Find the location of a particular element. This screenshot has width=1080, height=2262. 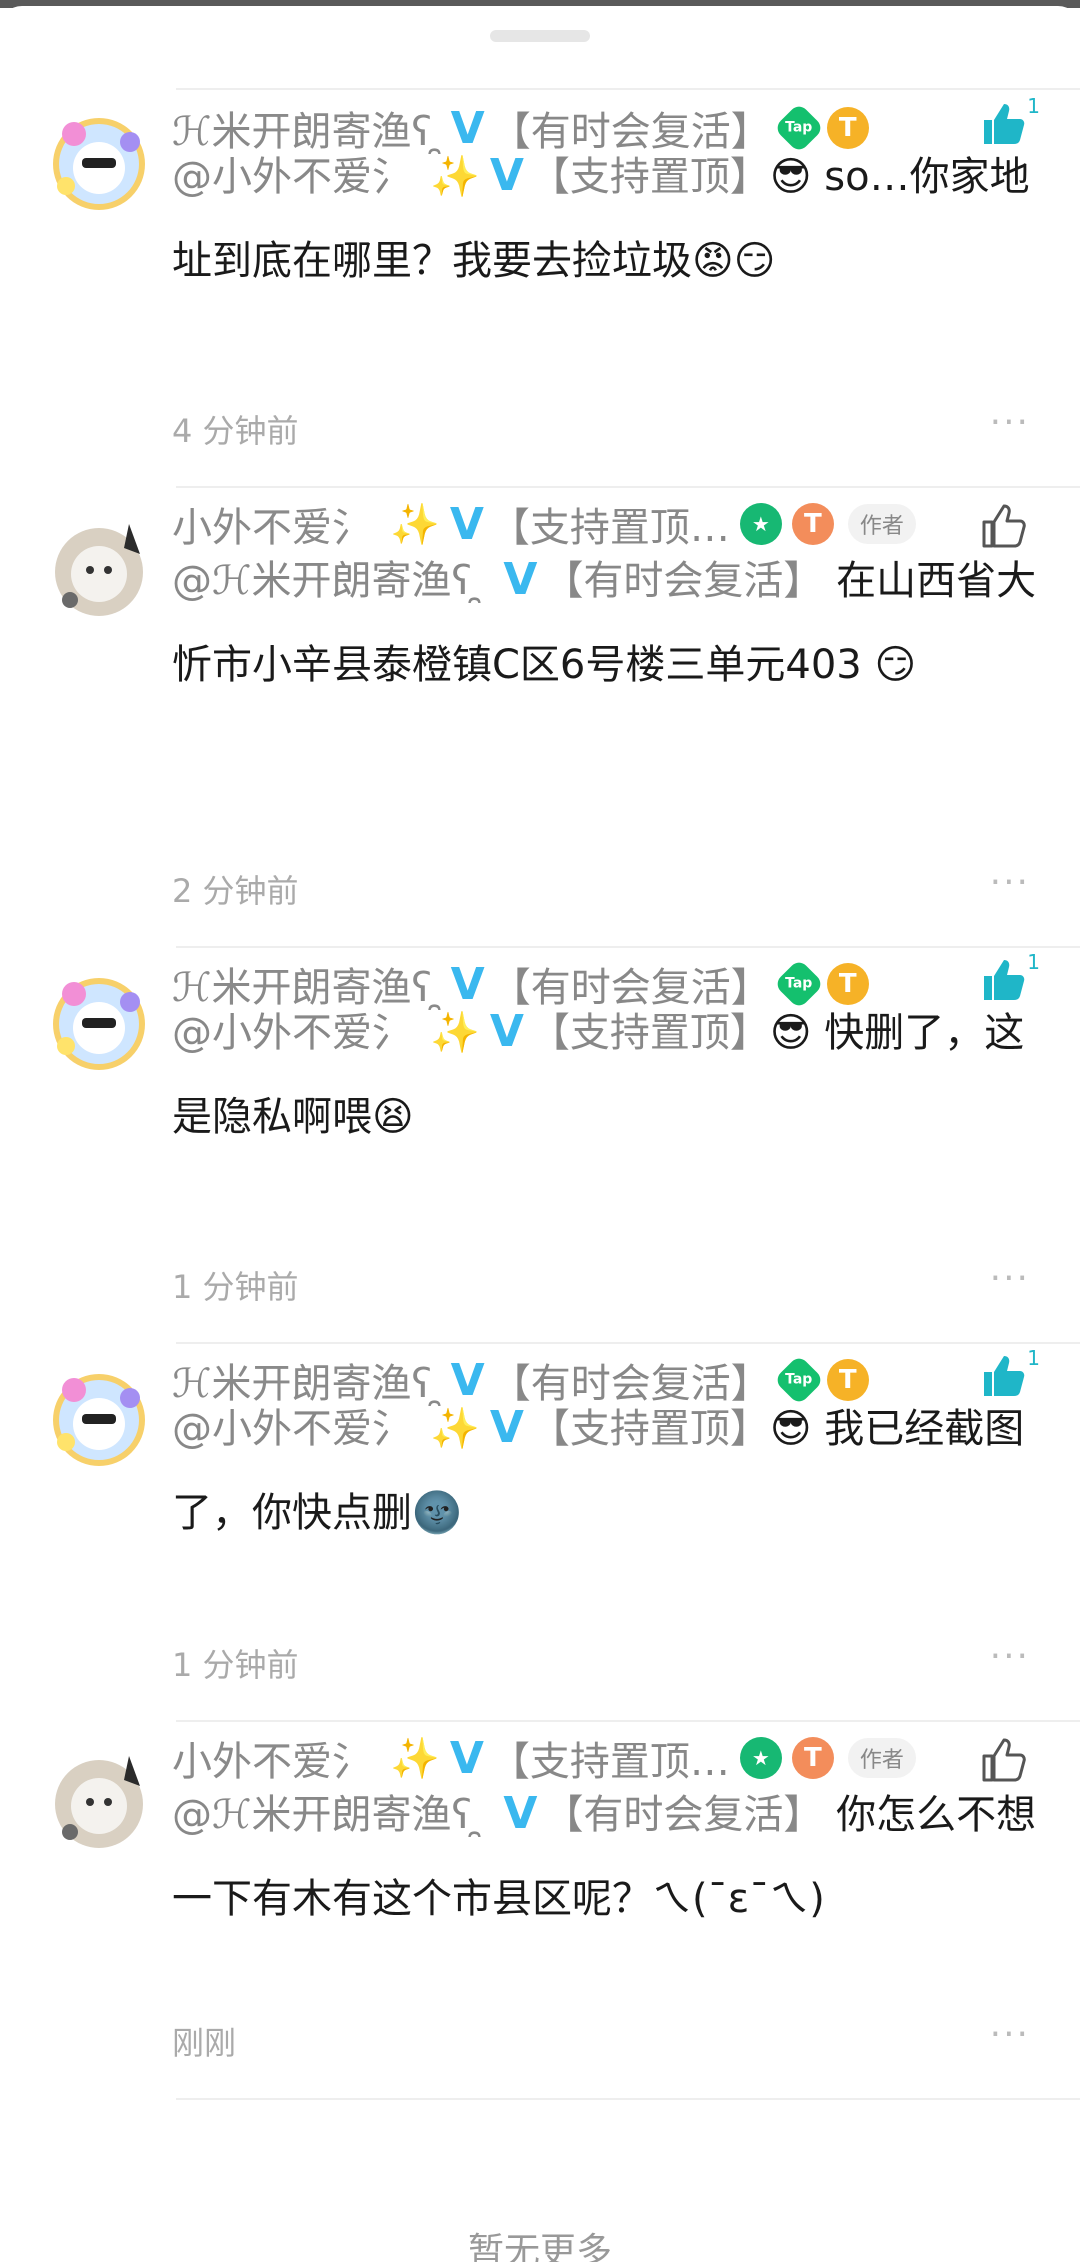

drag-handle is located at coordinates (540, 36).